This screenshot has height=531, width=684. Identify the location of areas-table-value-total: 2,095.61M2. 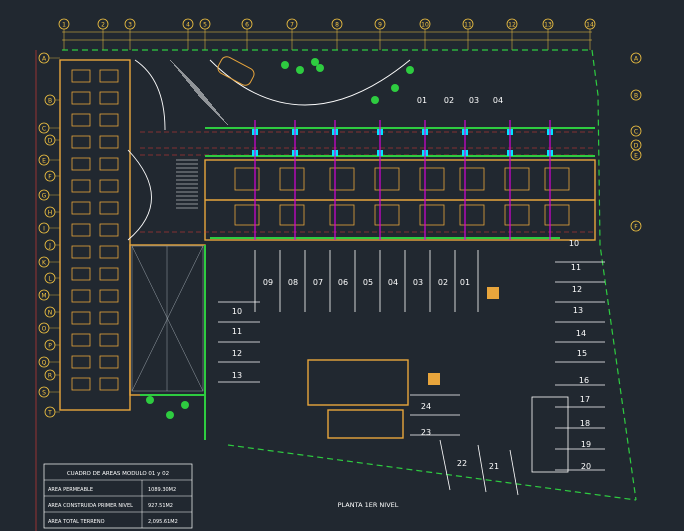
(163, 522).